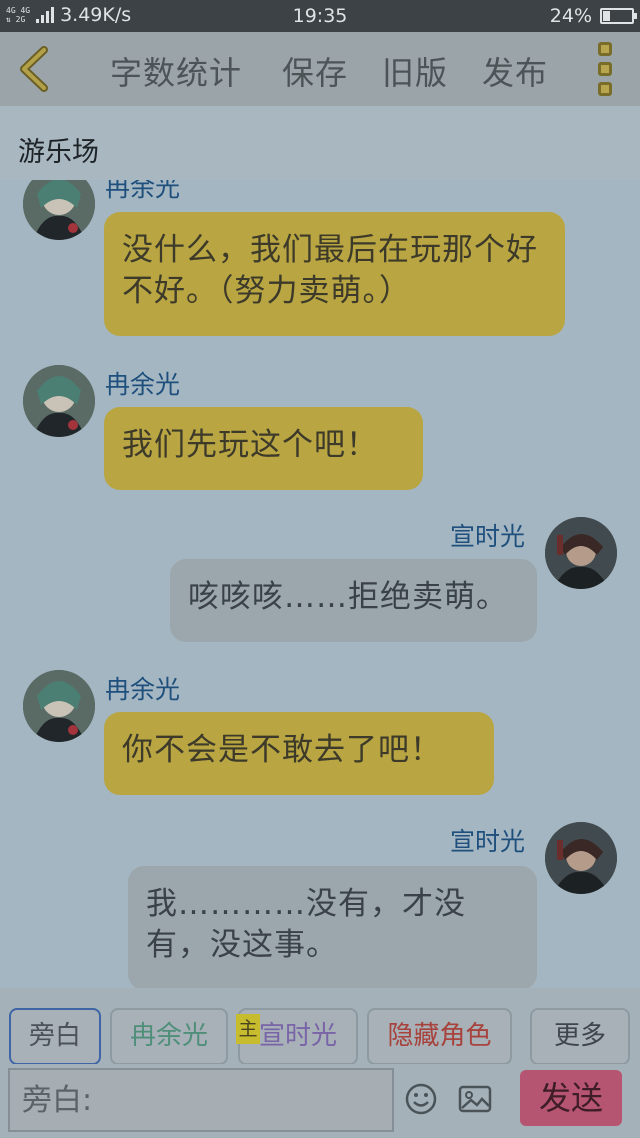 Image resolution: width=640 pixels, height=1138 pixels. I want to click on composer: 发送, so click(320, 1101).